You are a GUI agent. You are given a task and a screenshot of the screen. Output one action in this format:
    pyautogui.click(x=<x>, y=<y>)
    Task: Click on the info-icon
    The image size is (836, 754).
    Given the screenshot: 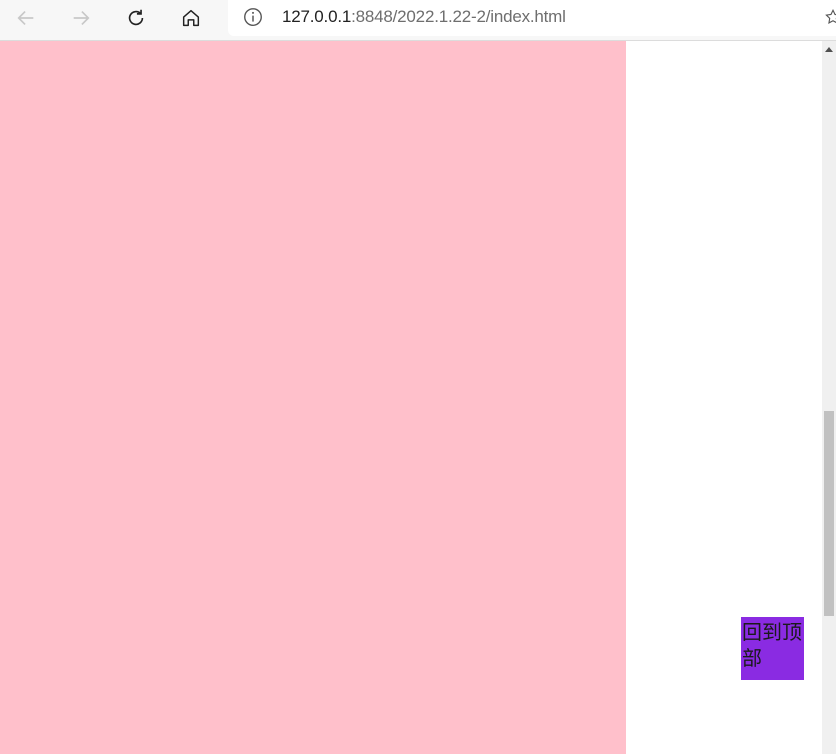 What is the action you would take?
    pyautogui.click(x=253, y=17)
    